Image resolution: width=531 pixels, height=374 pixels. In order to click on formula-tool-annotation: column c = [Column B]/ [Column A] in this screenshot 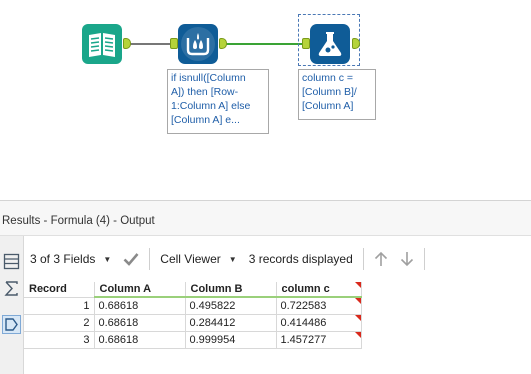, I will do `click(337, 94)`.